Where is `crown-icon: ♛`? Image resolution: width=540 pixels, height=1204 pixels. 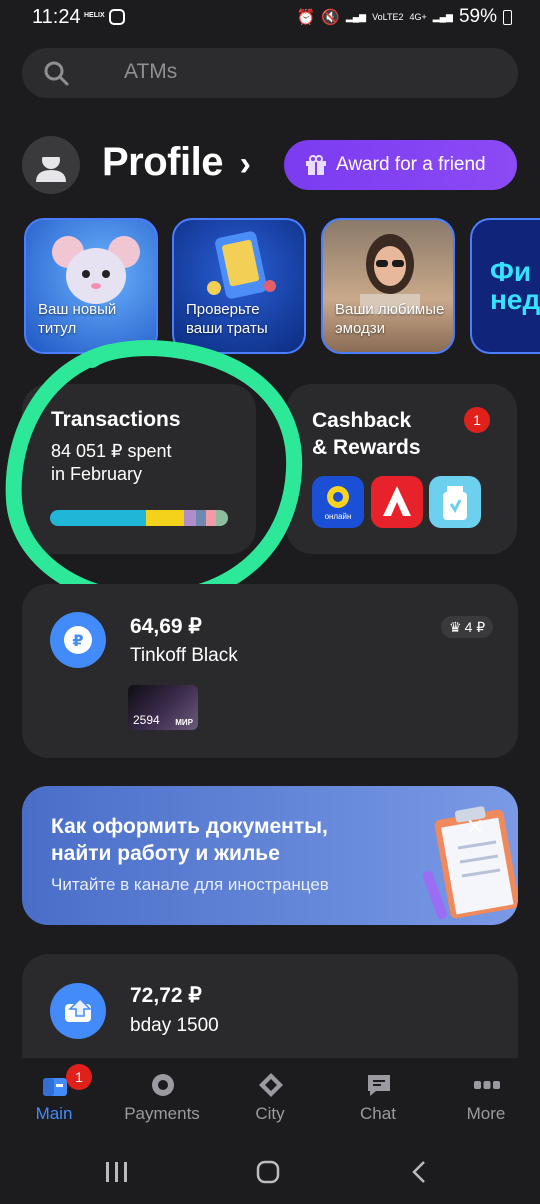 crown-icon: ♛ is located at coordinates (455, 626).